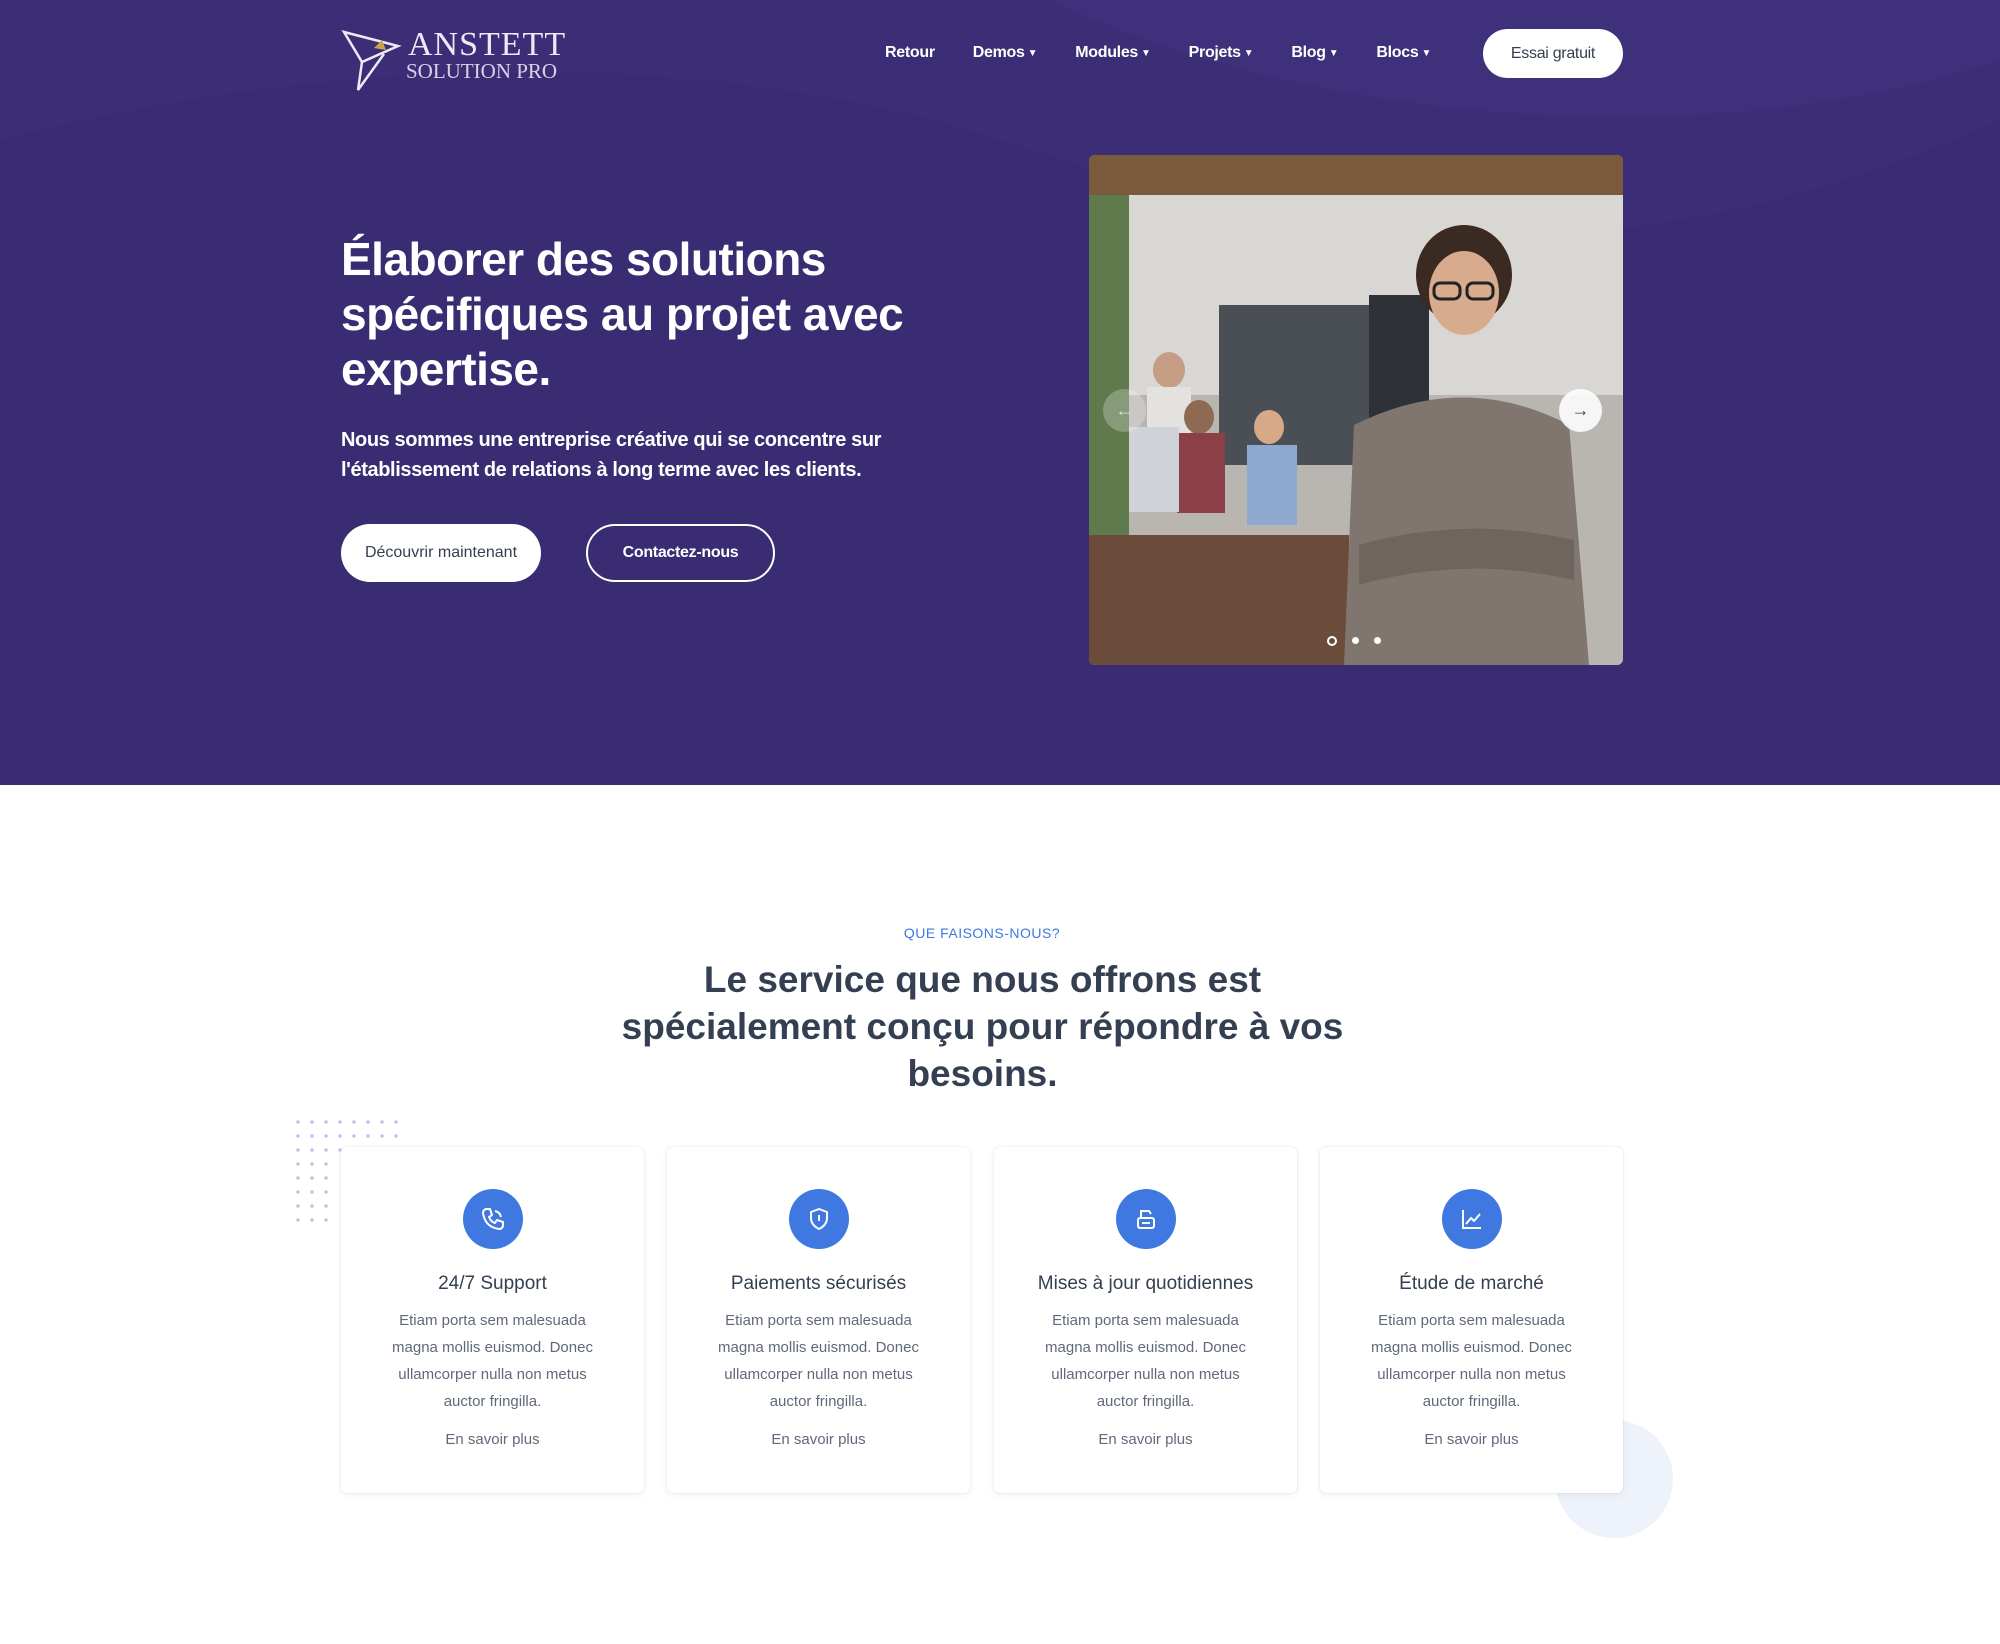  Describe the element at coordinates (371, 60) in the screenshot. I see `bird-logo-icon` at that location.